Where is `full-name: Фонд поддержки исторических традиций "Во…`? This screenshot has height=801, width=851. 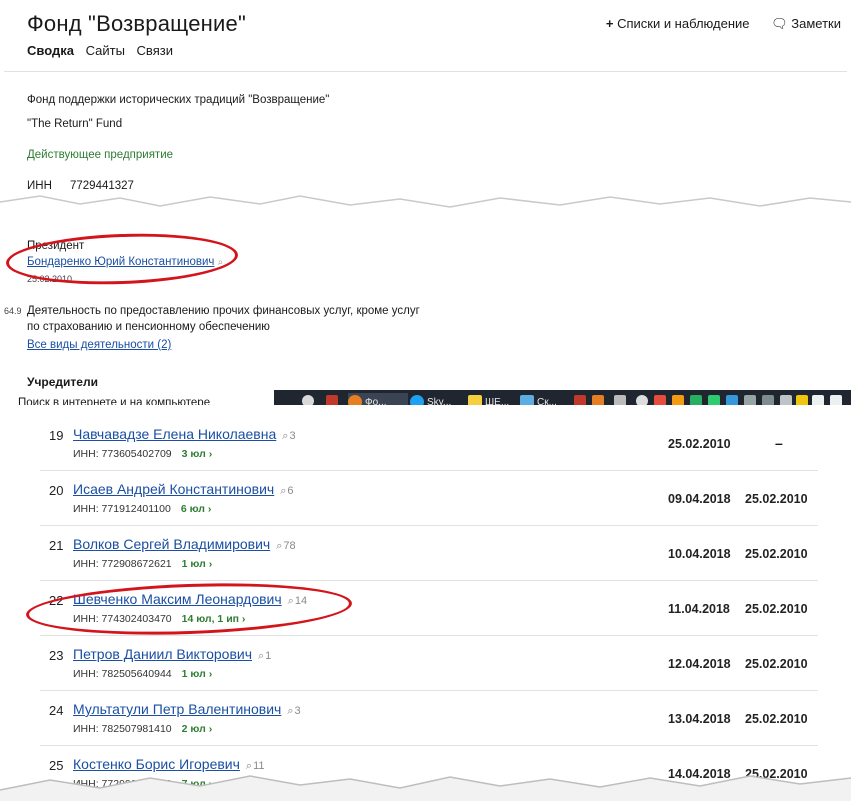
full-name: Фонд поддержки исторических традиций "Во… is located at coordinates (178, 100).